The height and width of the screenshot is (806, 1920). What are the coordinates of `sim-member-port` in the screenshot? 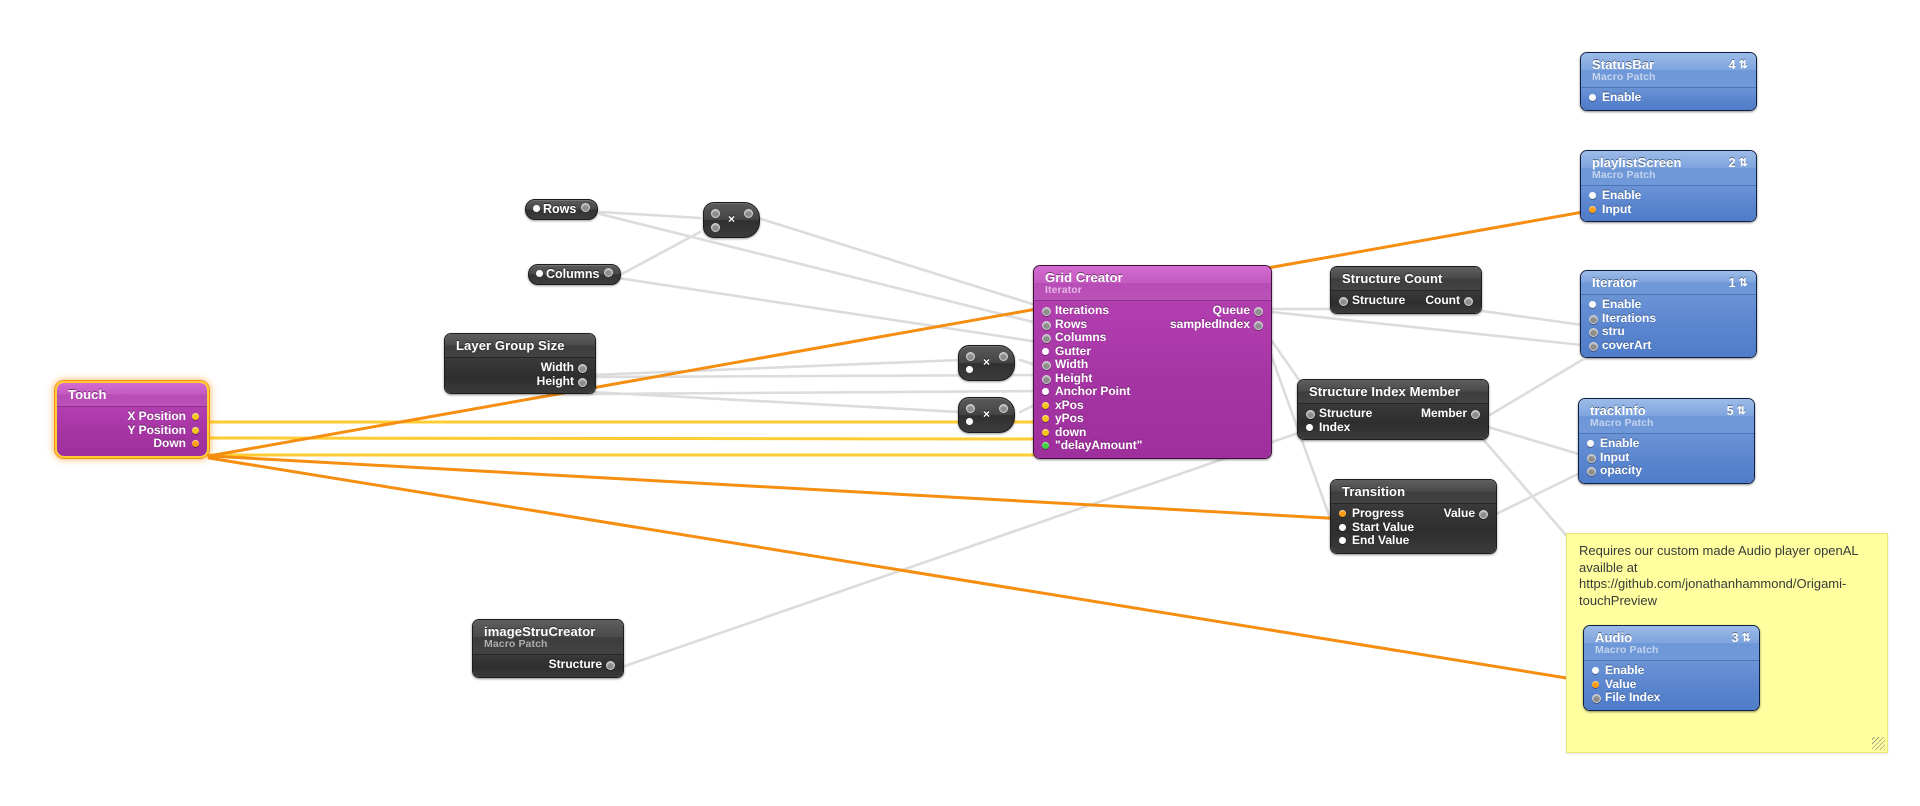 It's located at (1475, 414).